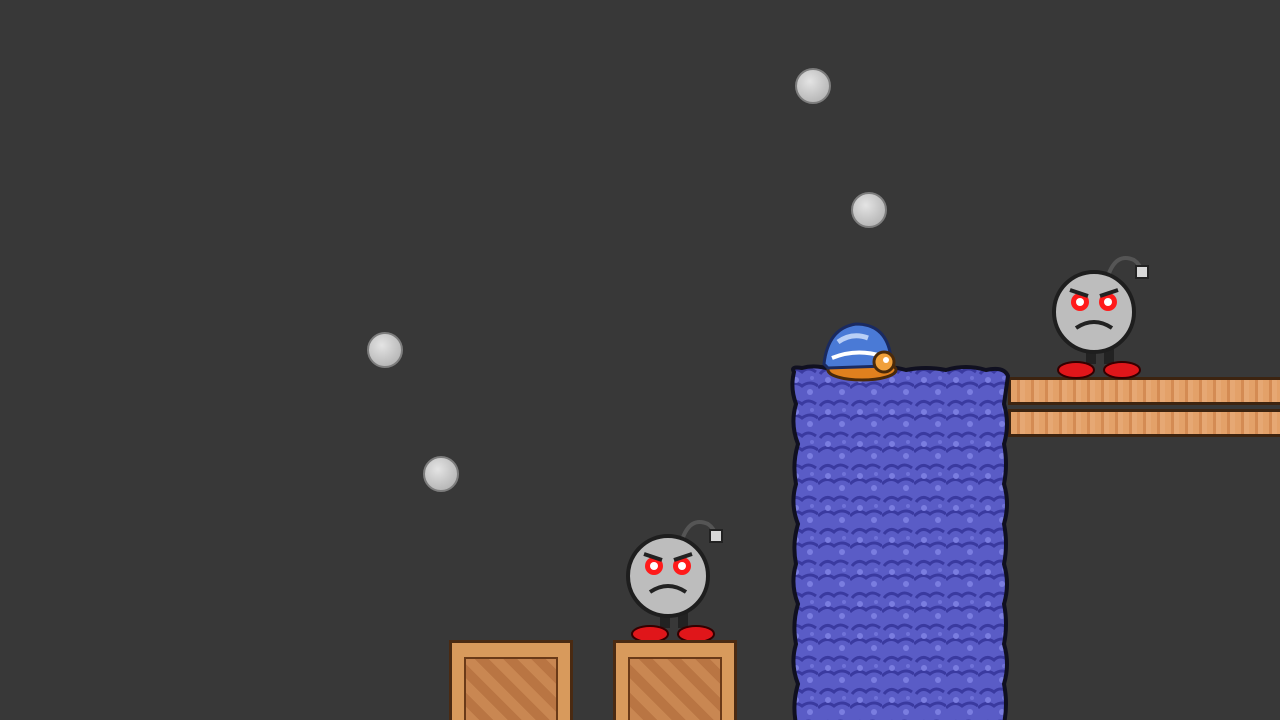  Describe the element at coordinates (1144, 423) in the screenshot. I see `wooden-ledge-bottom` at that location.